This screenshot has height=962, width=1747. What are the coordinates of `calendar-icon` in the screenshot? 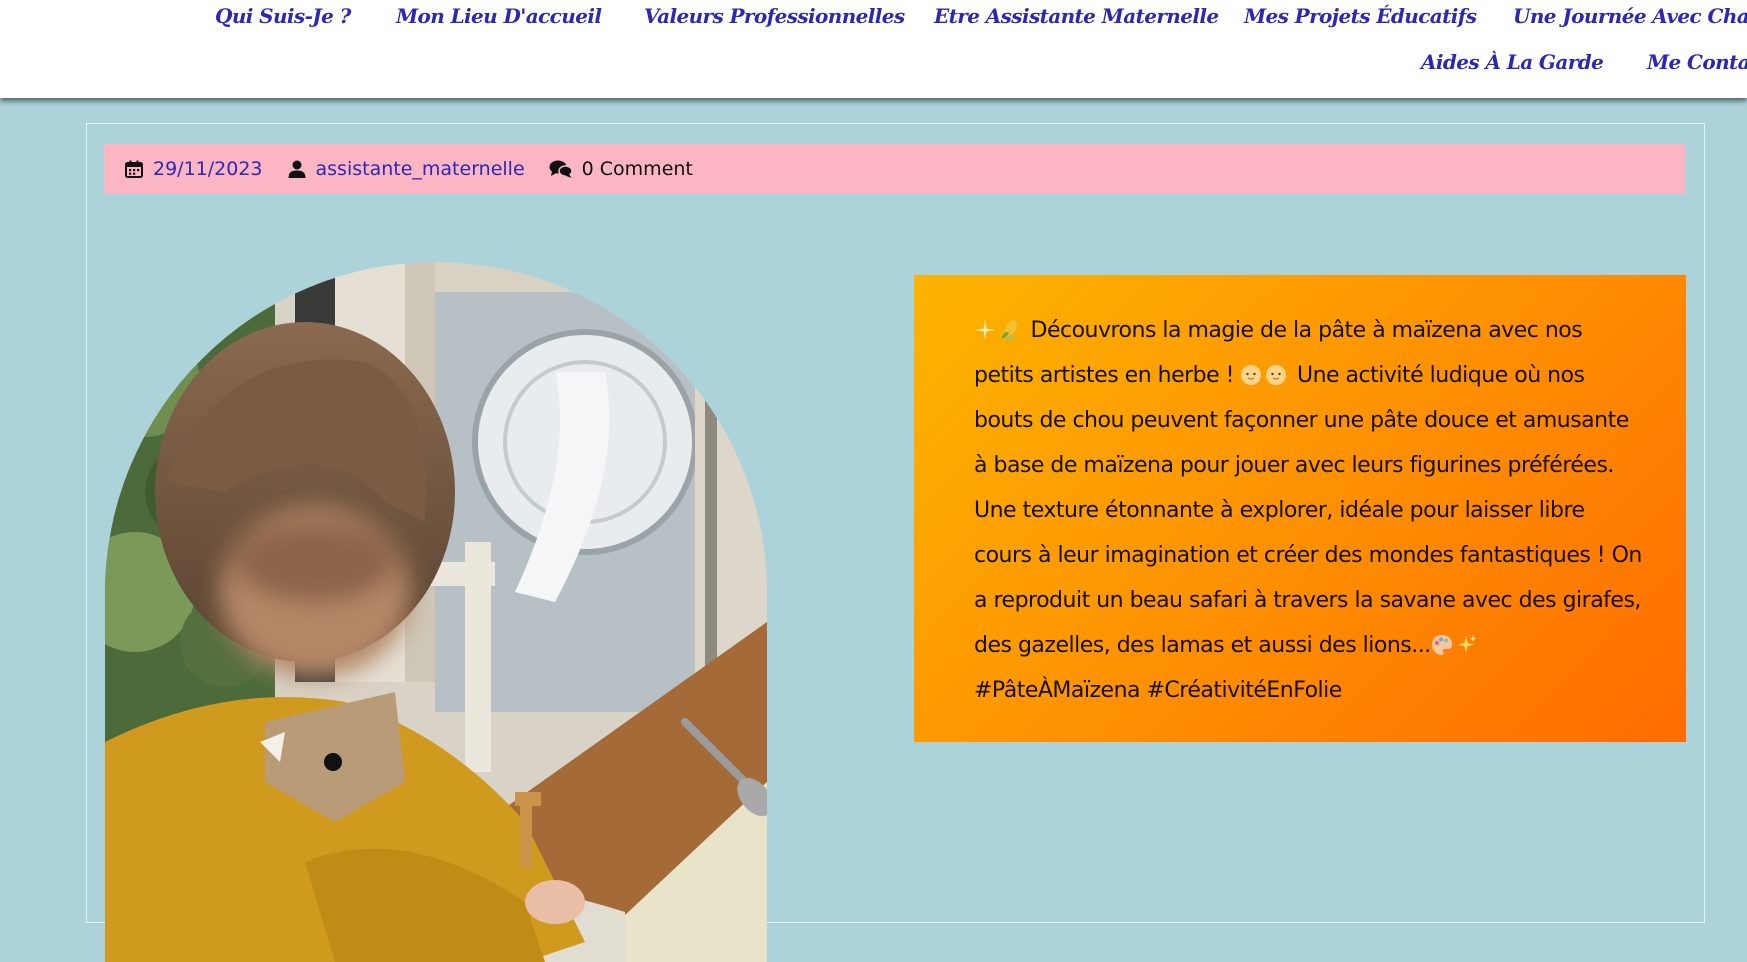 It's located at (134, 169).